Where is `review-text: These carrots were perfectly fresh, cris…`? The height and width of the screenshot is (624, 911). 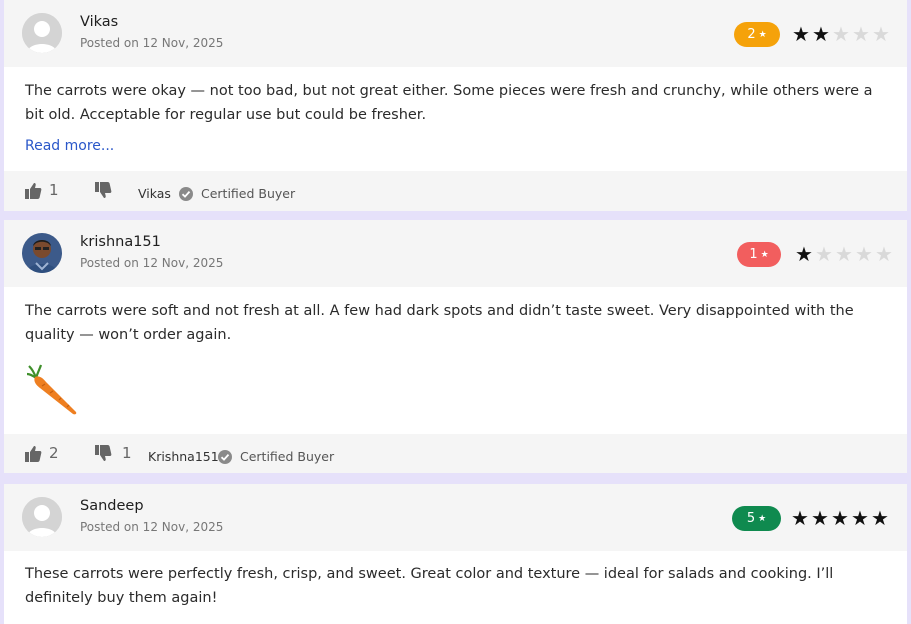 review-text: These carrots were perfectly fresh, cris… is located at coordinates (429, 586).